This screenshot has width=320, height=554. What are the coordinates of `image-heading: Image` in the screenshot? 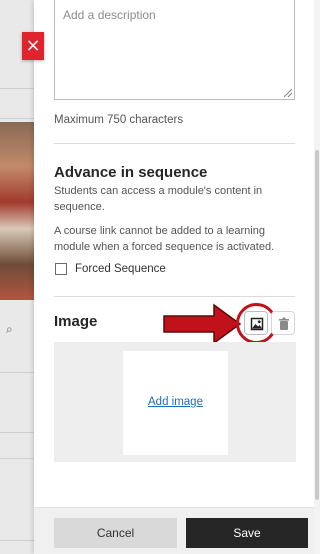 It's located at (76, 321).